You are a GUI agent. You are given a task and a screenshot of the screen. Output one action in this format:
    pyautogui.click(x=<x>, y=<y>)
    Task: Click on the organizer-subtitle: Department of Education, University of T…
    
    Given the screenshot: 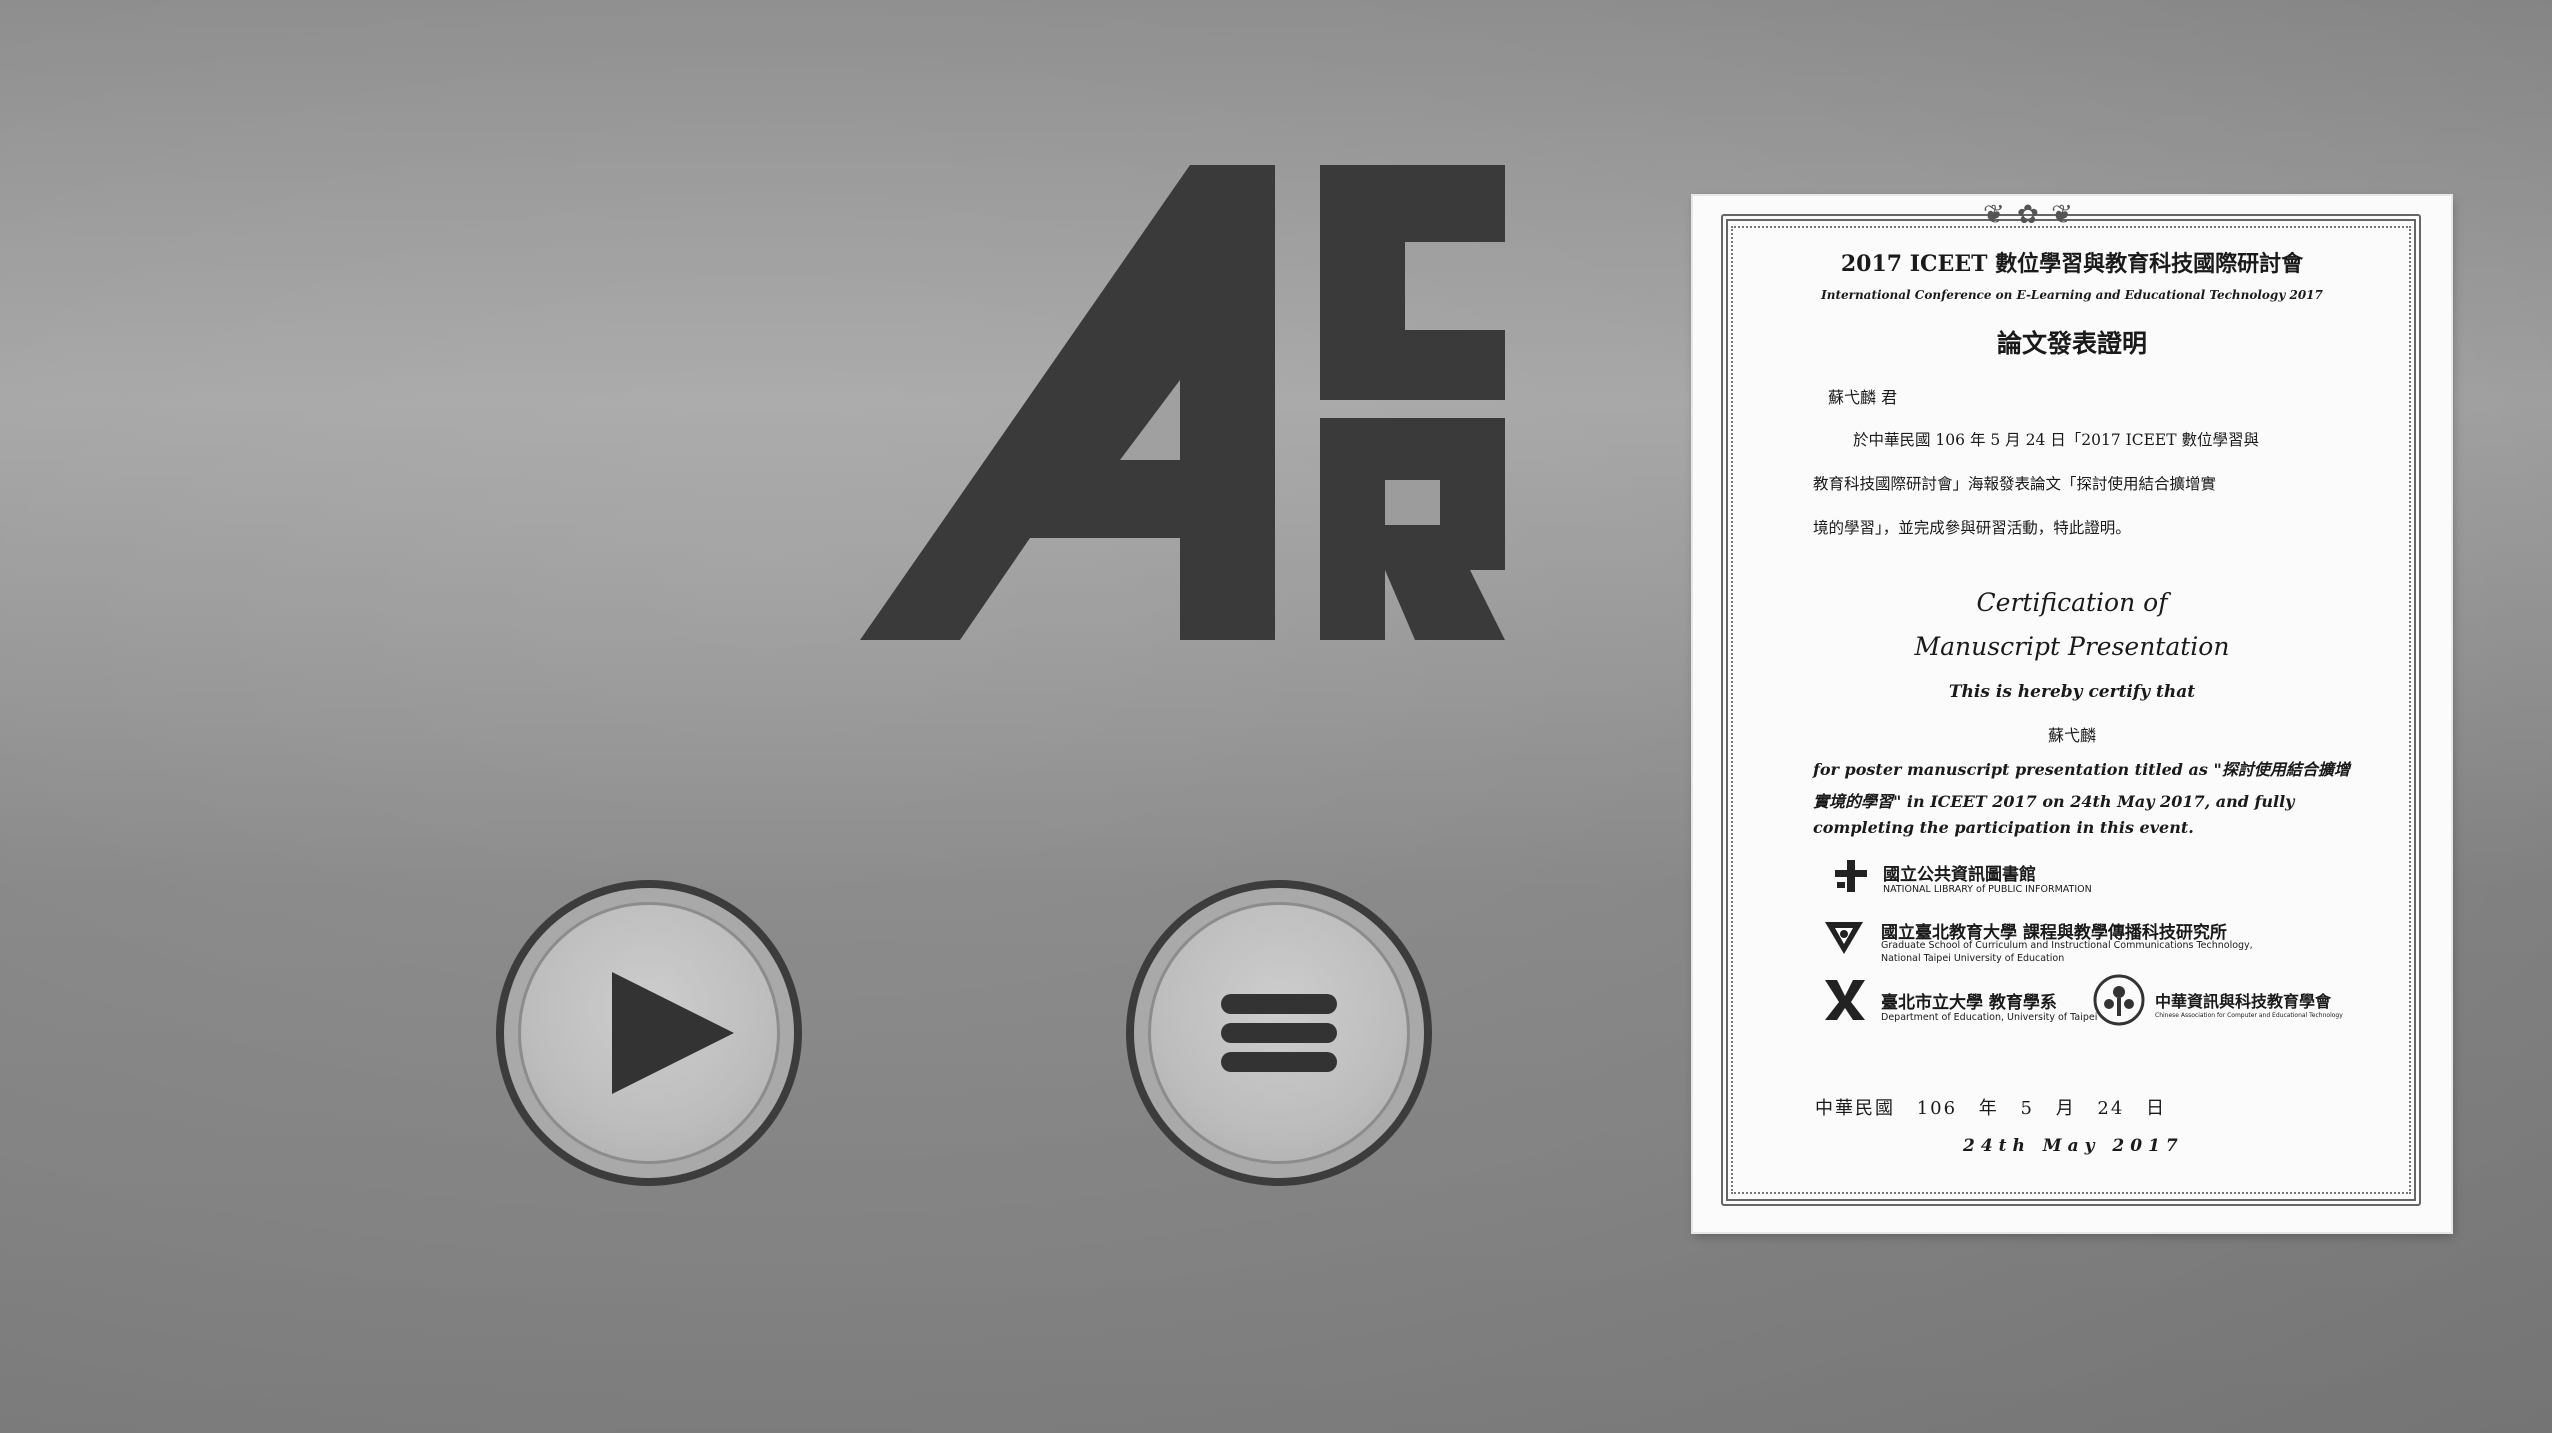 What is the action you would take?
    pyautogui.click(x=1989, y=1017)
    